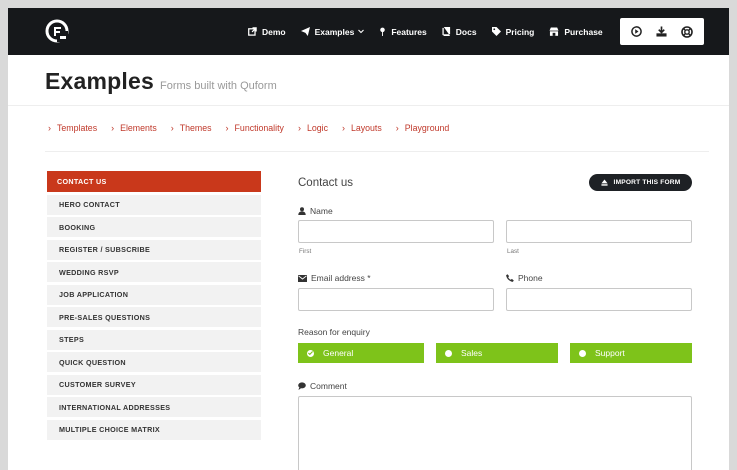  I want to click on import-form-label: IMPORT THIS FORM, so click(647, 182).